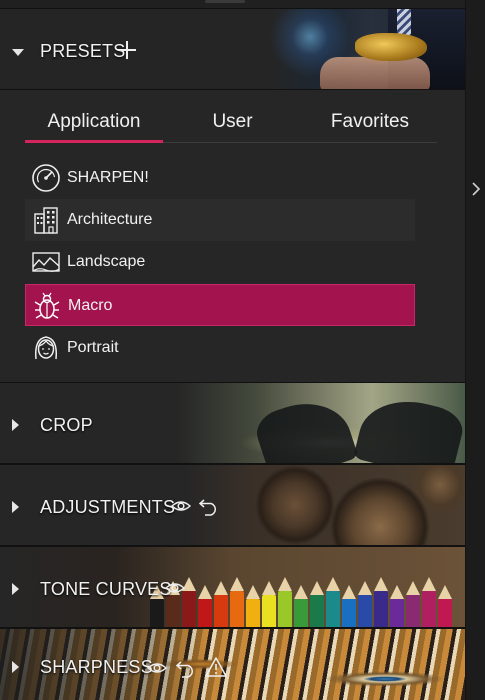 The image size is (485, 700). Describe the element at coordinates (83, 51) in the screenshot. I see `presets-title: PRESETS` at that location.